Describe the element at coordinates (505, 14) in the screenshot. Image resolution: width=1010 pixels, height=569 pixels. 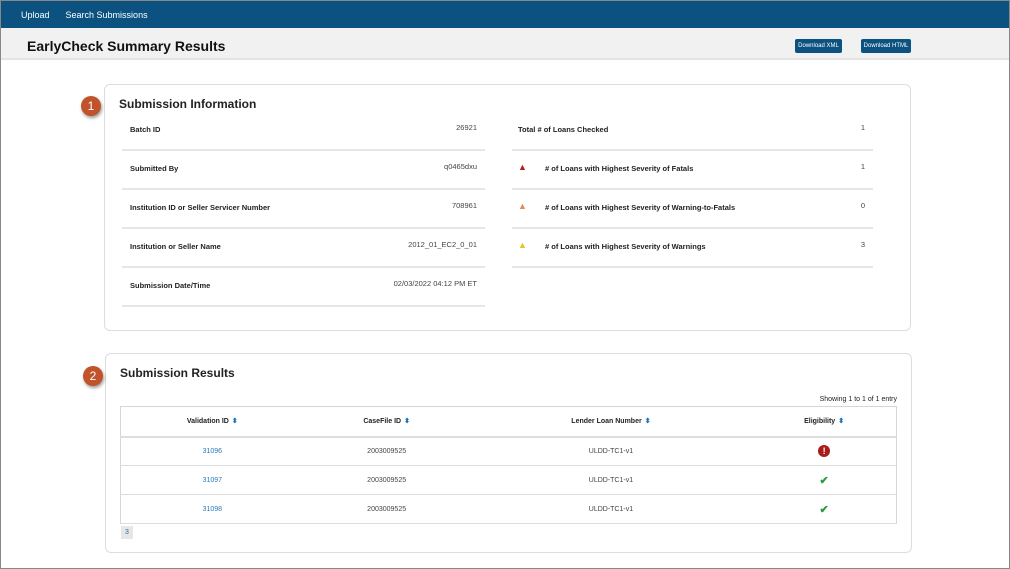
I see `top-nav: Upload Search Submissions` at that location.